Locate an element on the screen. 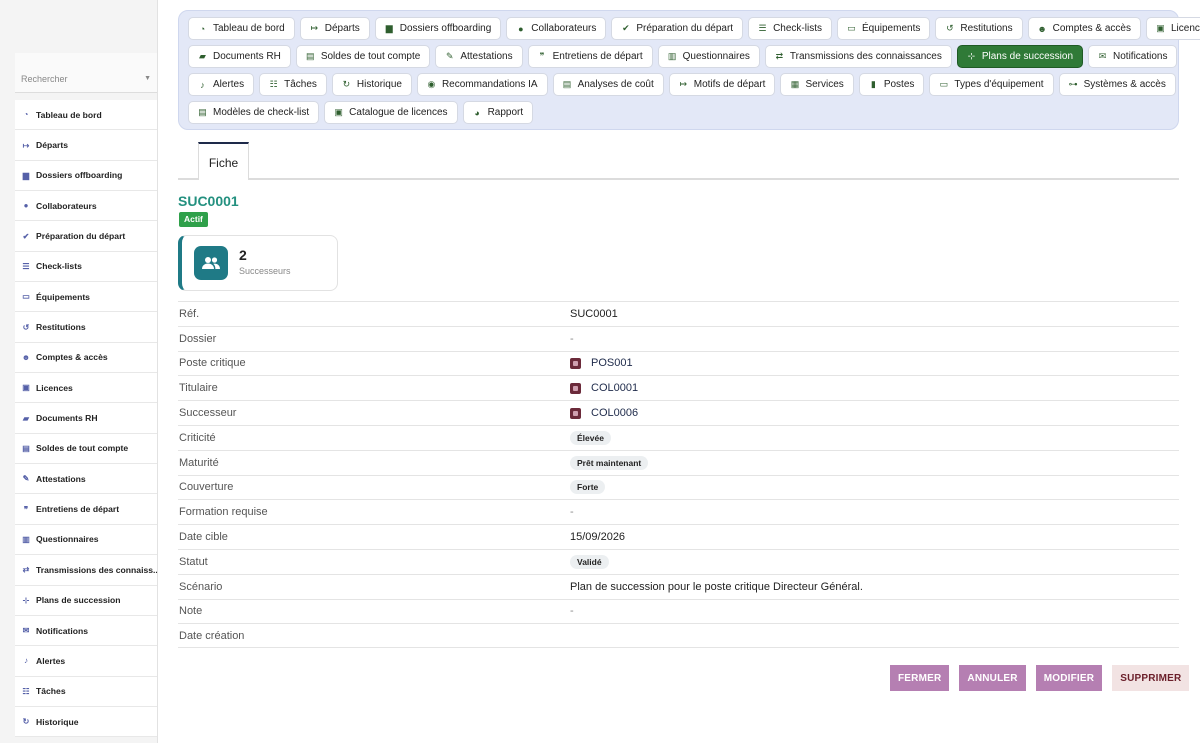  field-value: POS001 is located at coordinates (601, 363).